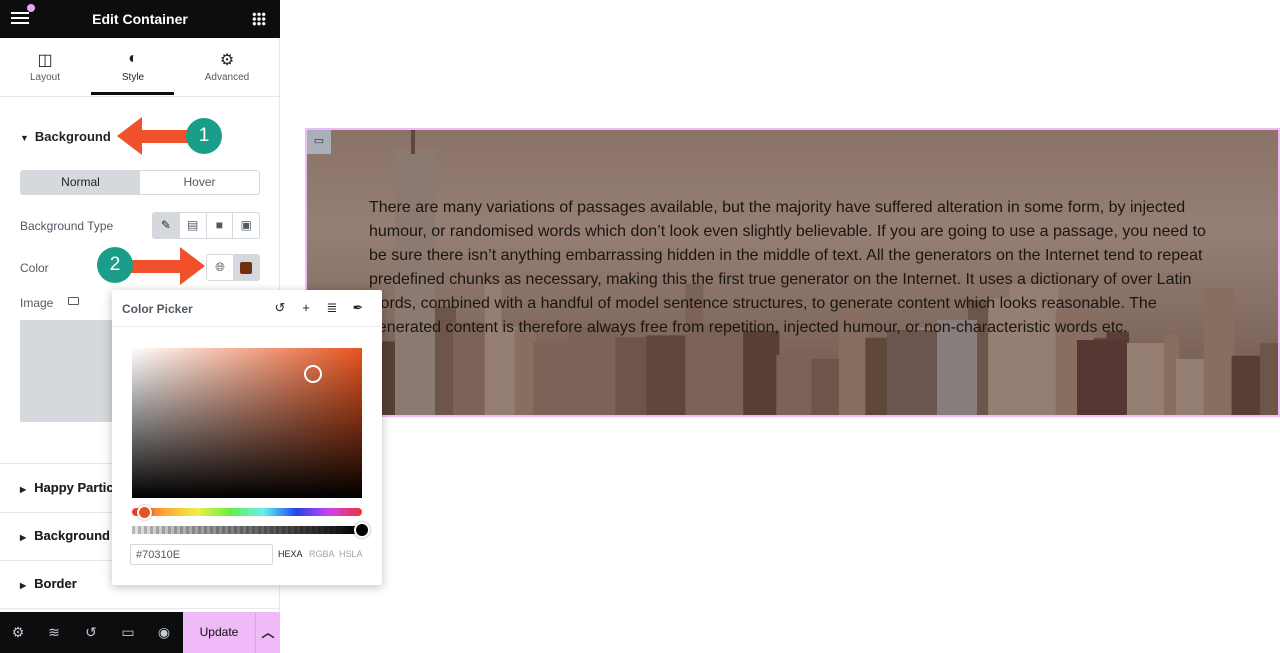 The width and height of the screenshot is (1280, 653). I want to click on section-title-visible: Background, so click(72, 535).